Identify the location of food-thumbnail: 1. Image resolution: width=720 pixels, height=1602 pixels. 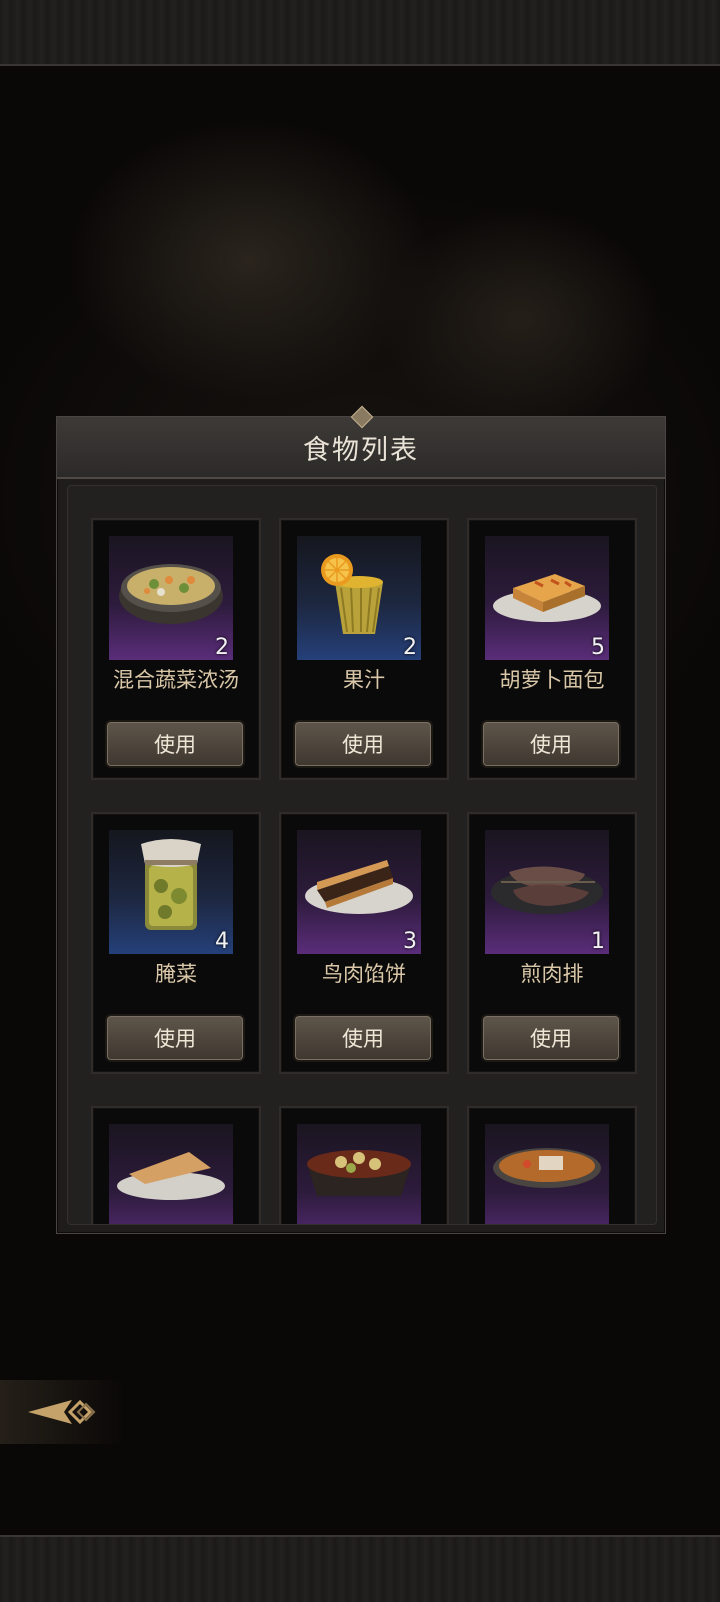
(547, 892).